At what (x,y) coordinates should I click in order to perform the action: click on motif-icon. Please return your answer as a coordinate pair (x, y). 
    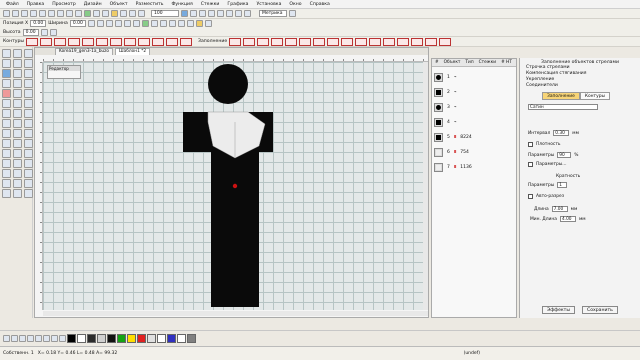
    Looking at the image, I should click on (6, 133).